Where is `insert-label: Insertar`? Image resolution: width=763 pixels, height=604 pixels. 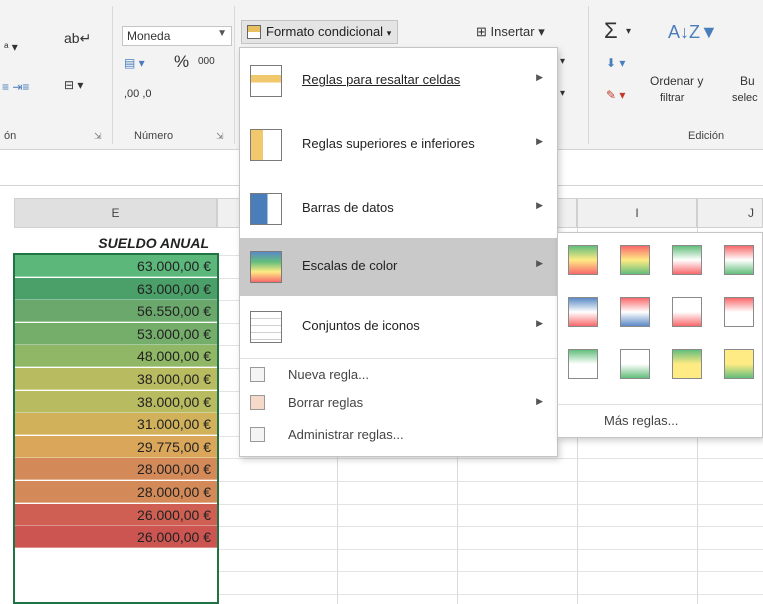 insert-label: Insertar is located at coordinates (512, 31).